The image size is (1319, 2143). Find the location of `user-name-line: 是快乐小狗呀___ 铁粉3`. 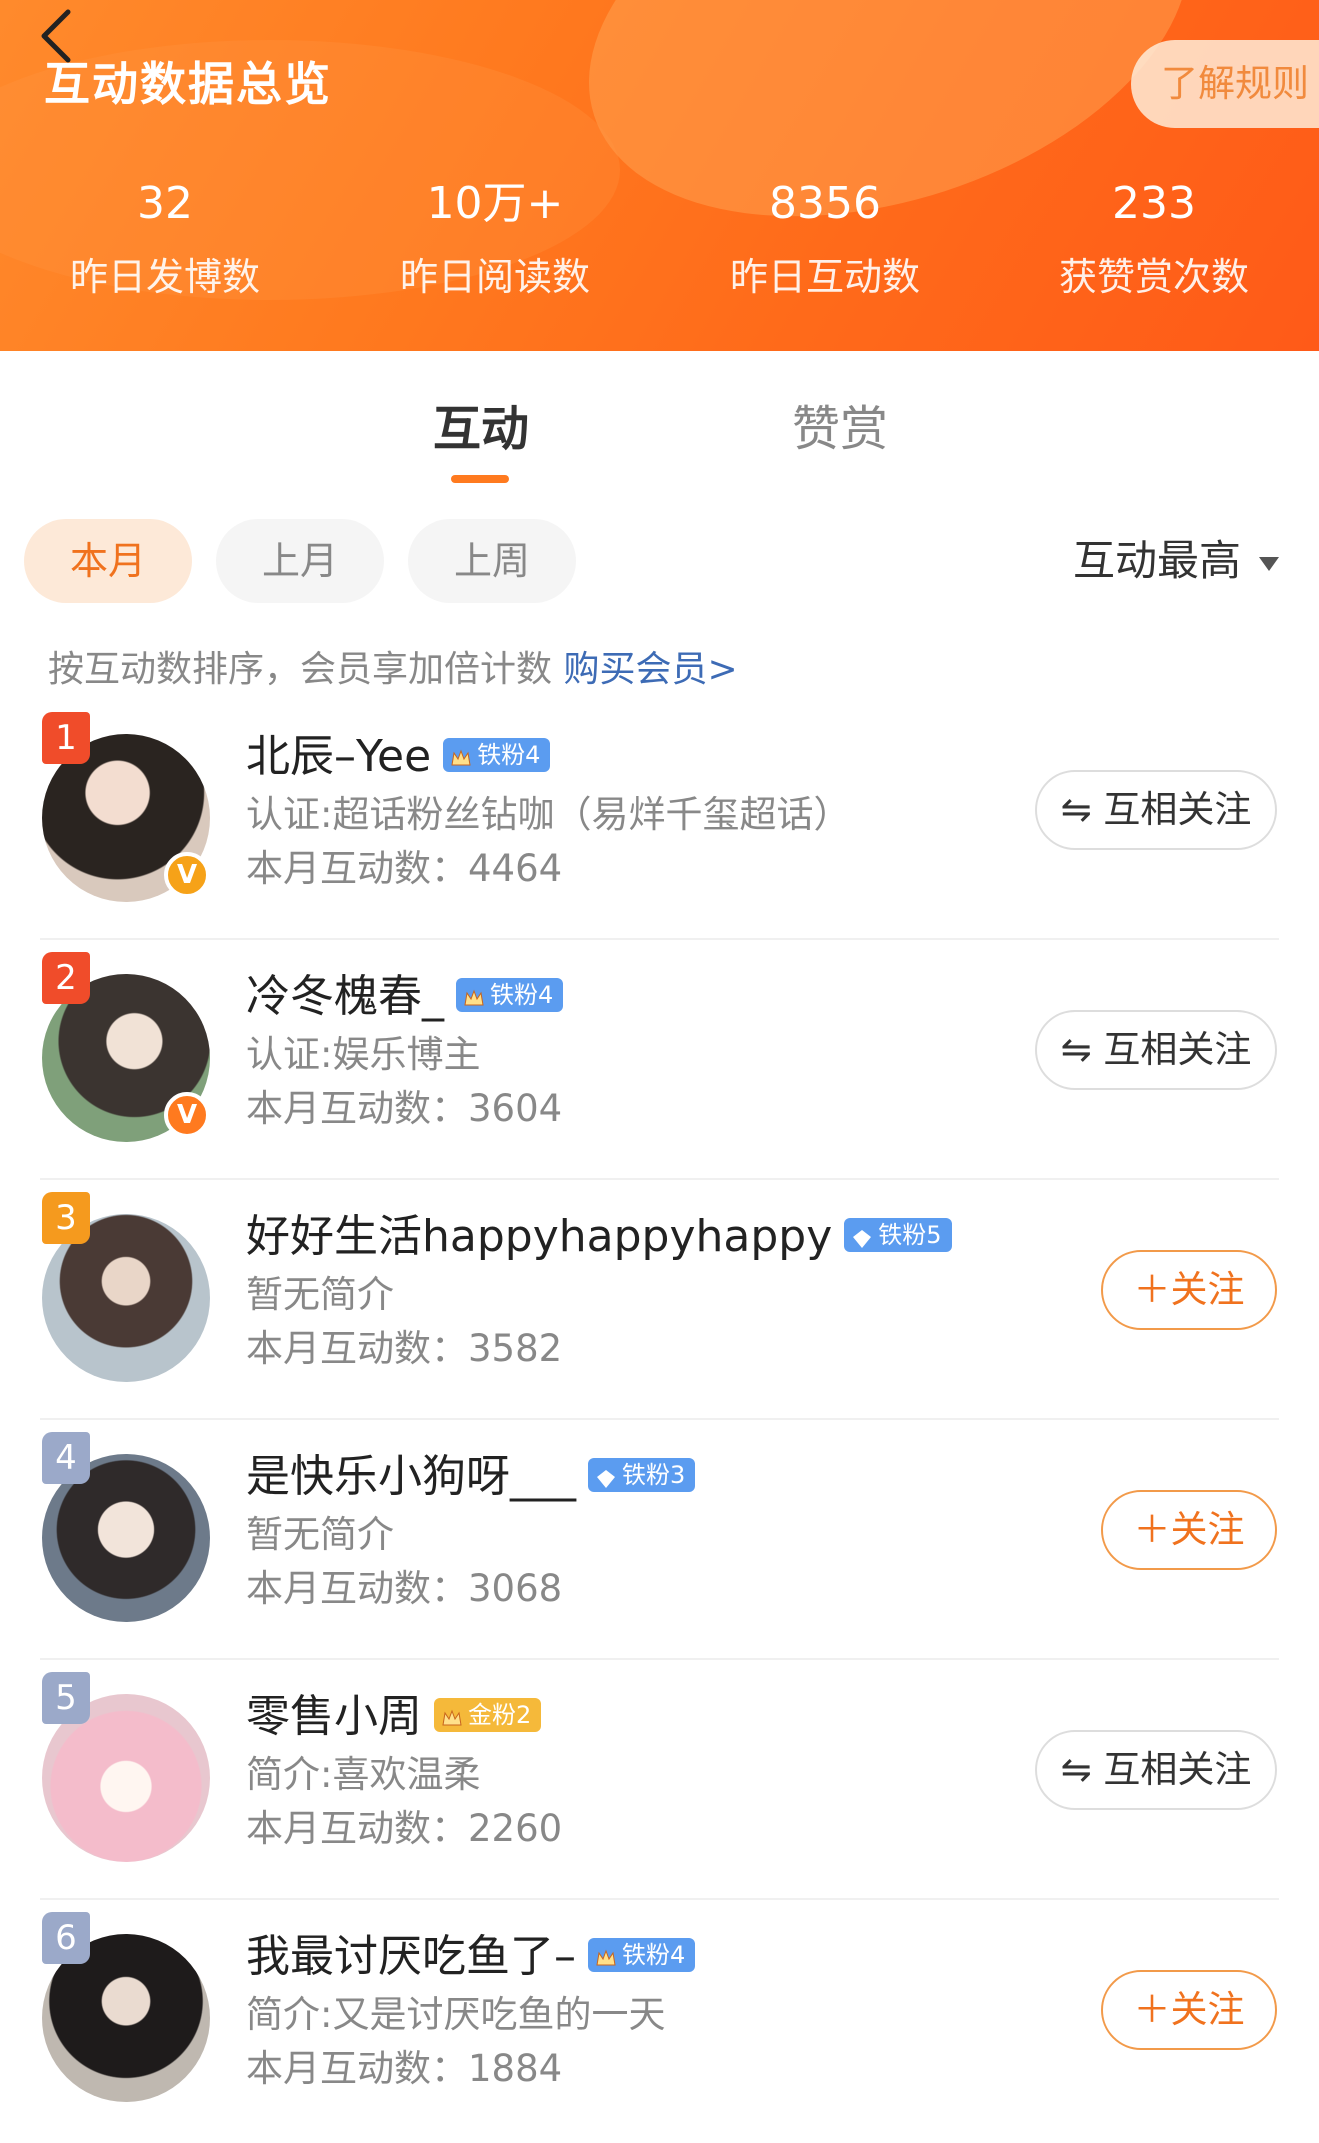

user-name-line: 是快乐小狗呀___ 铁粉3 is located at coordinates (471, 1472).